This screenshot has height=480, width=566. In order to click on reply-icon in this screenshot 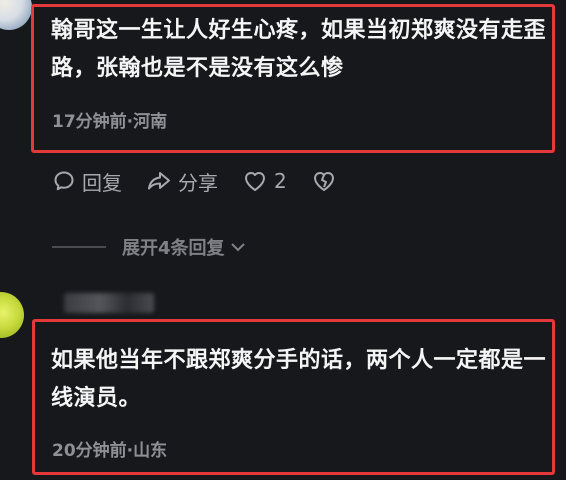, I will do `click(64, 181)`.